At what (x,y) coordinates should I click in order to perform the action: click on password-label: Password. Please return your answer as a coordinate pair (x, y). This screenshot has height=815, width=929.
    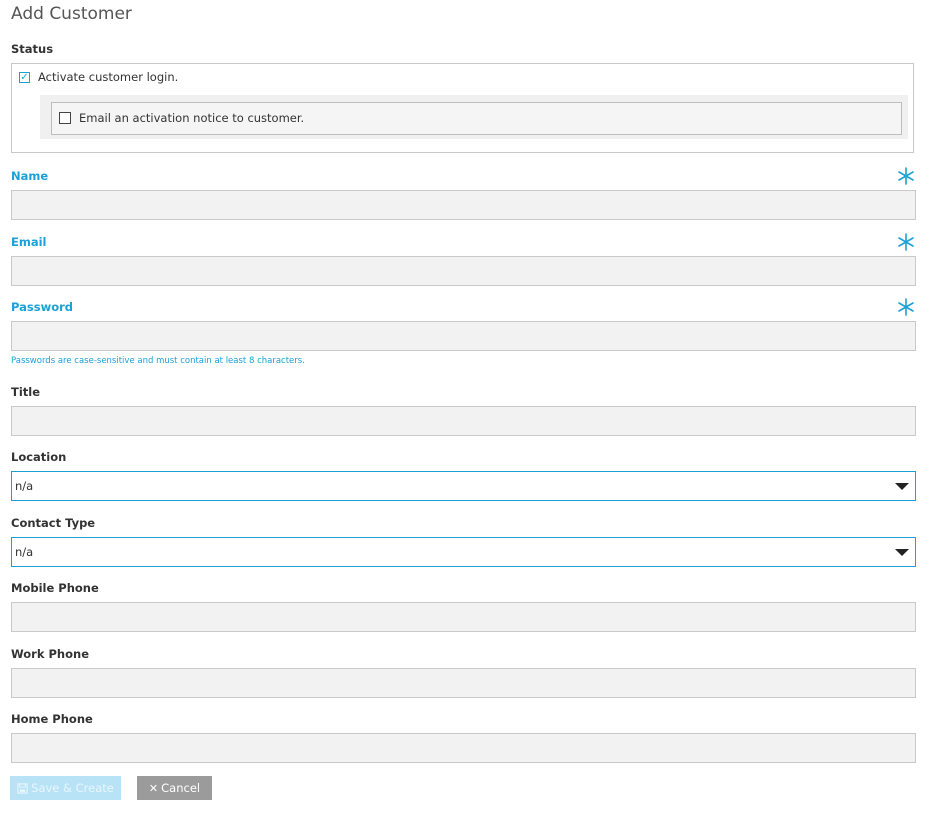
    Looking at the image, I should click on (42, 307).